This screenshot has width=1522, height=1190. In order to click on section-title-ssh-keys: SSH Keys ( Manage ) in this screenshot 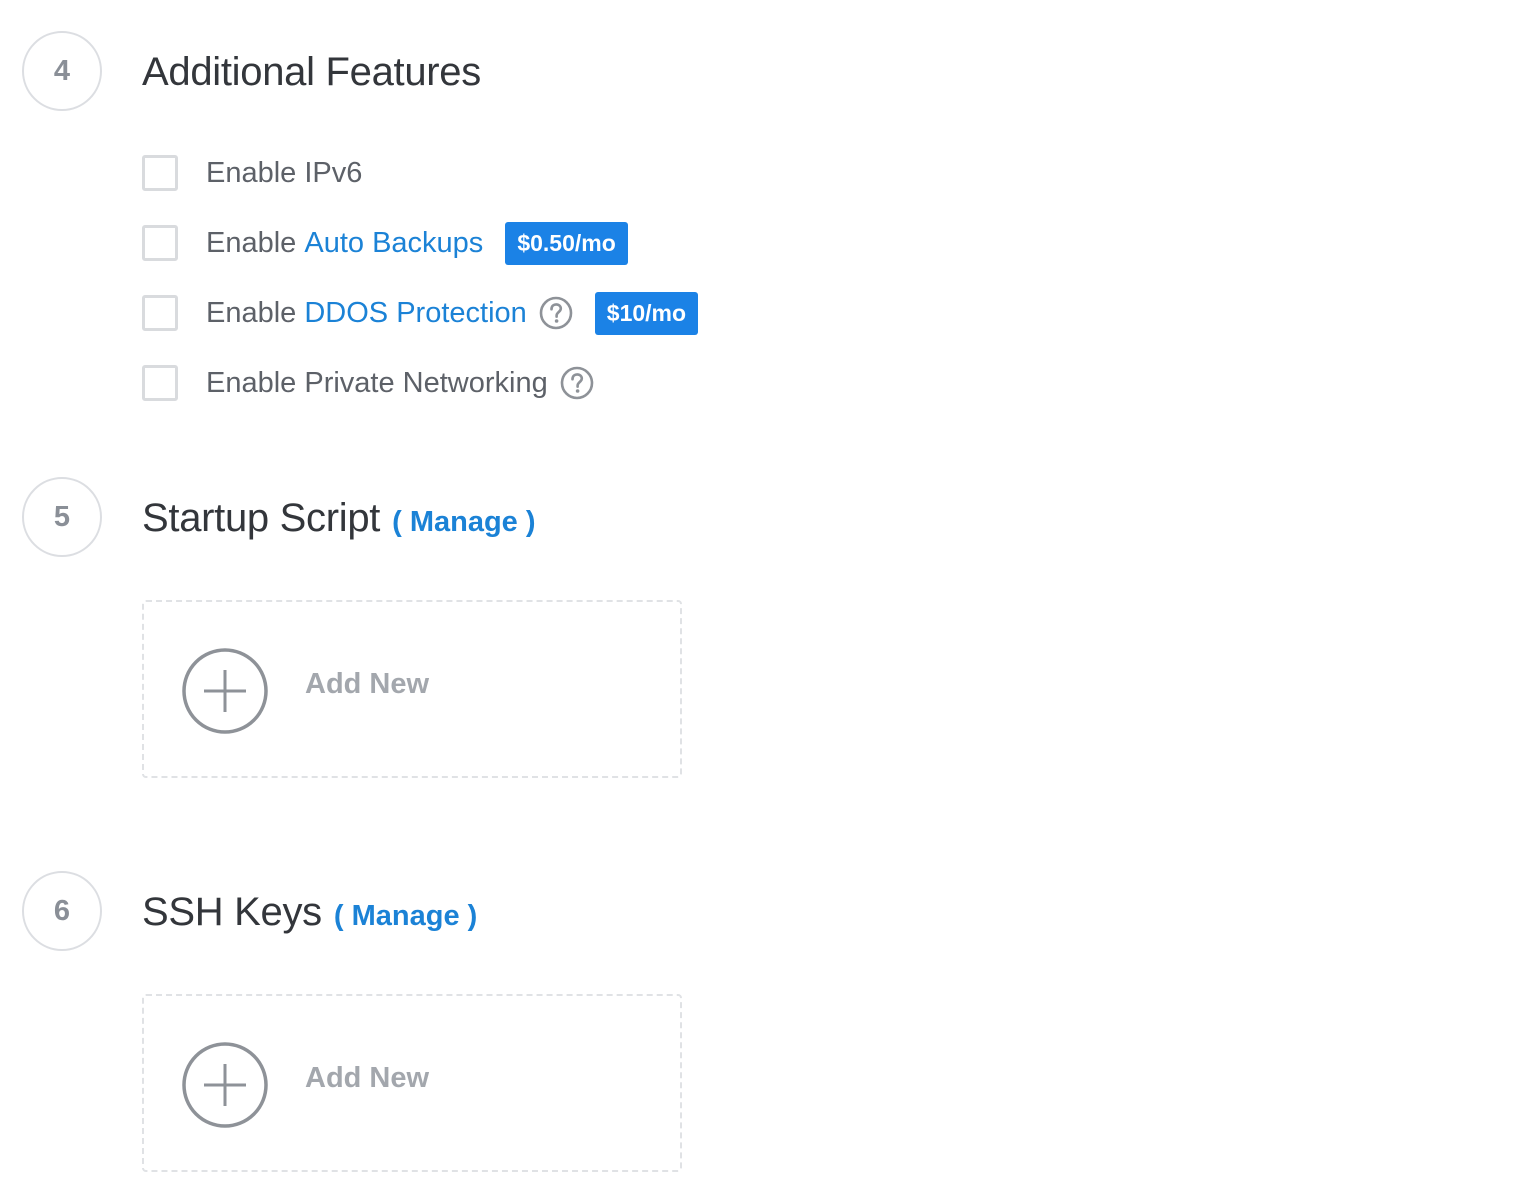, I will do `click(309, 912)`.